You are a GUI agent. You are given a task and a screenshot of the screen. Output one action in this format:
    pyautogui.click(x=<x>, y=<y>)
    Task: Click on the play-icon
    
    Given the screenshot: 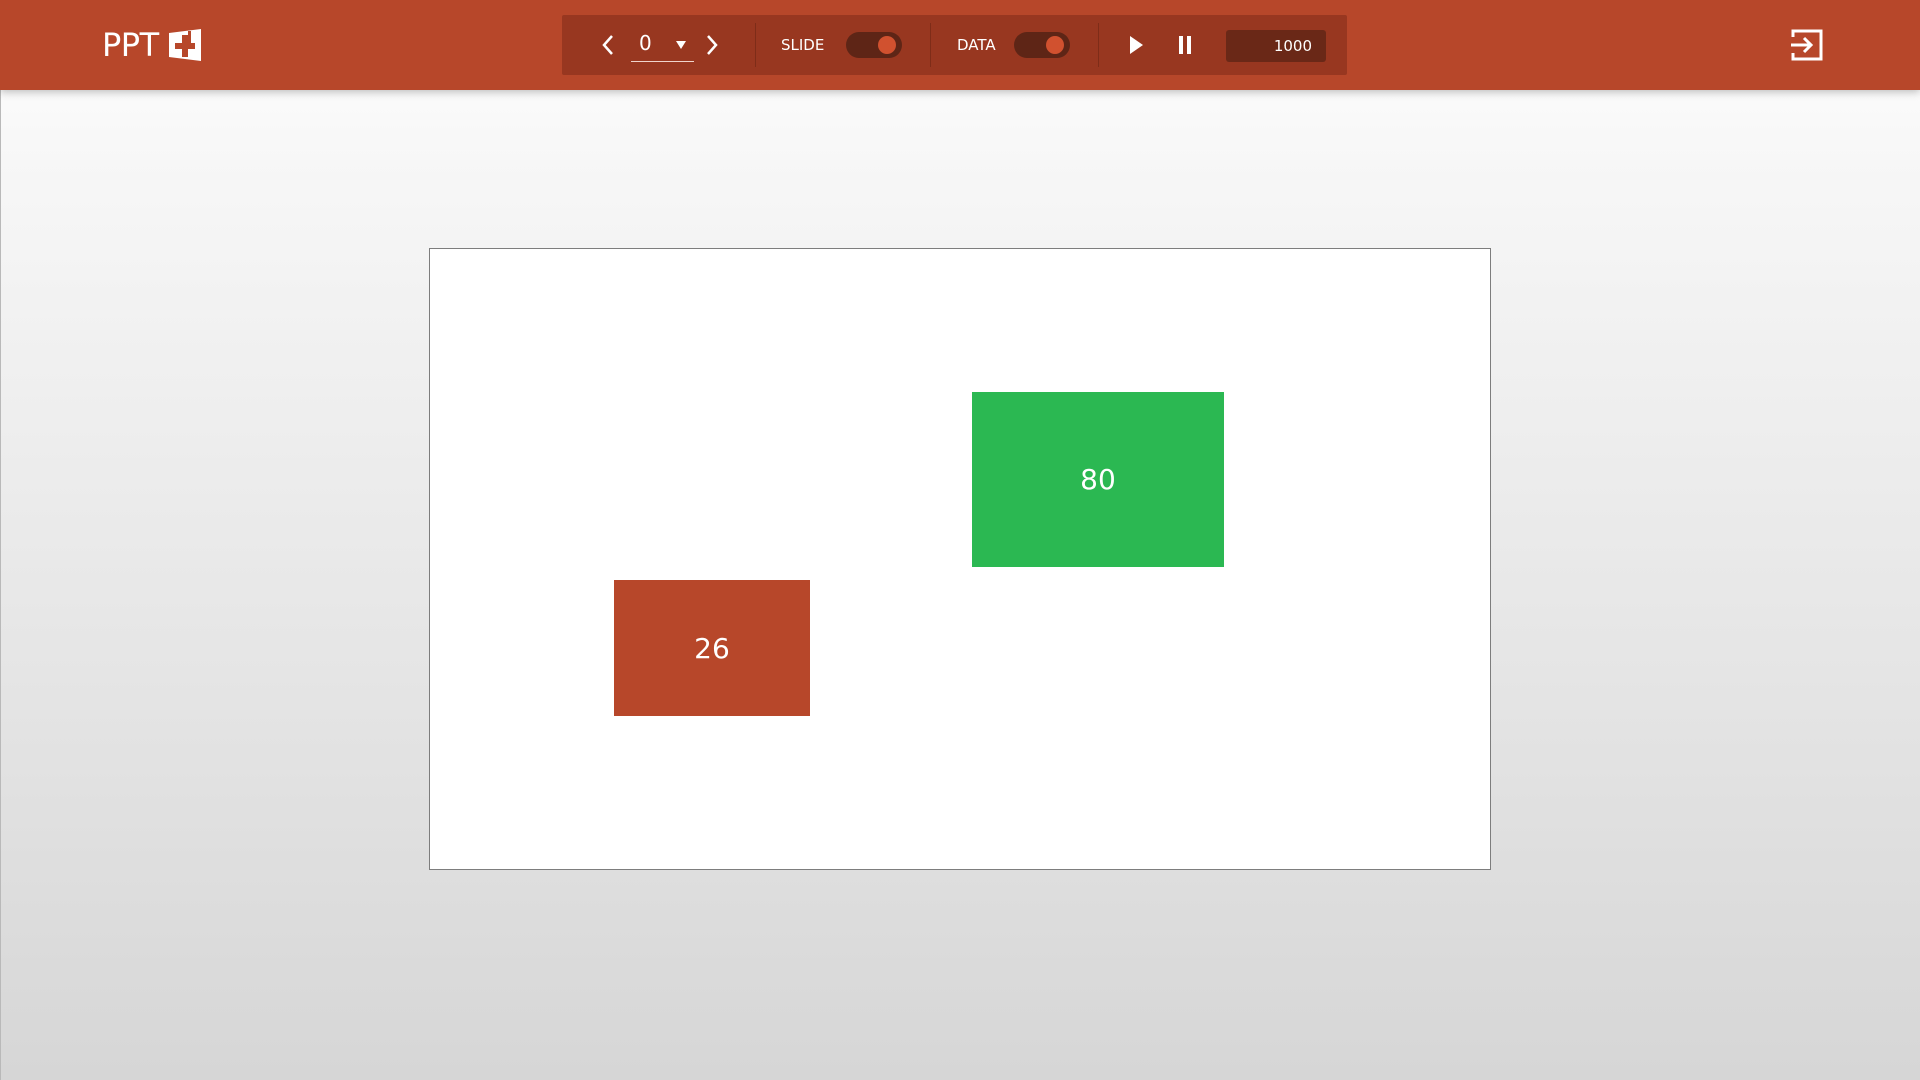 What is the action you would take?
    pyautogui.click(x=1136, y=45)
    